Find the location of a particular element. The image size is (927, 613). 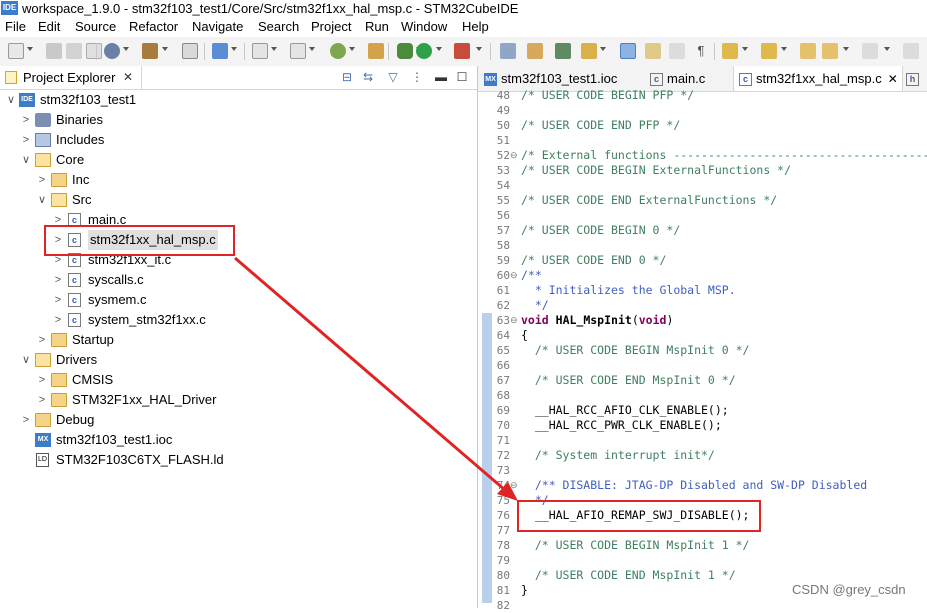

watermark: CSDN @grey_csdn is located at coordinates (849, 589).